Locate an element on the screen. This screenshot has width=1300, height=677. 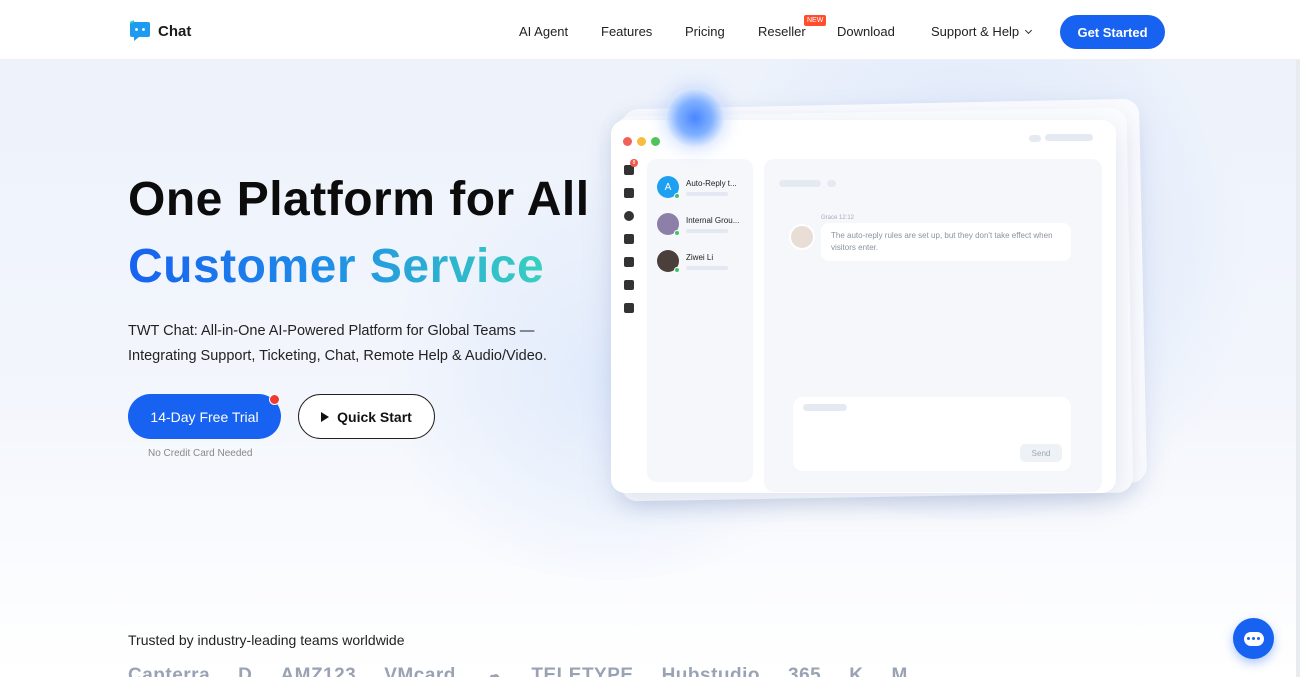
partner-logo: K is located at coordinates (856, 670).